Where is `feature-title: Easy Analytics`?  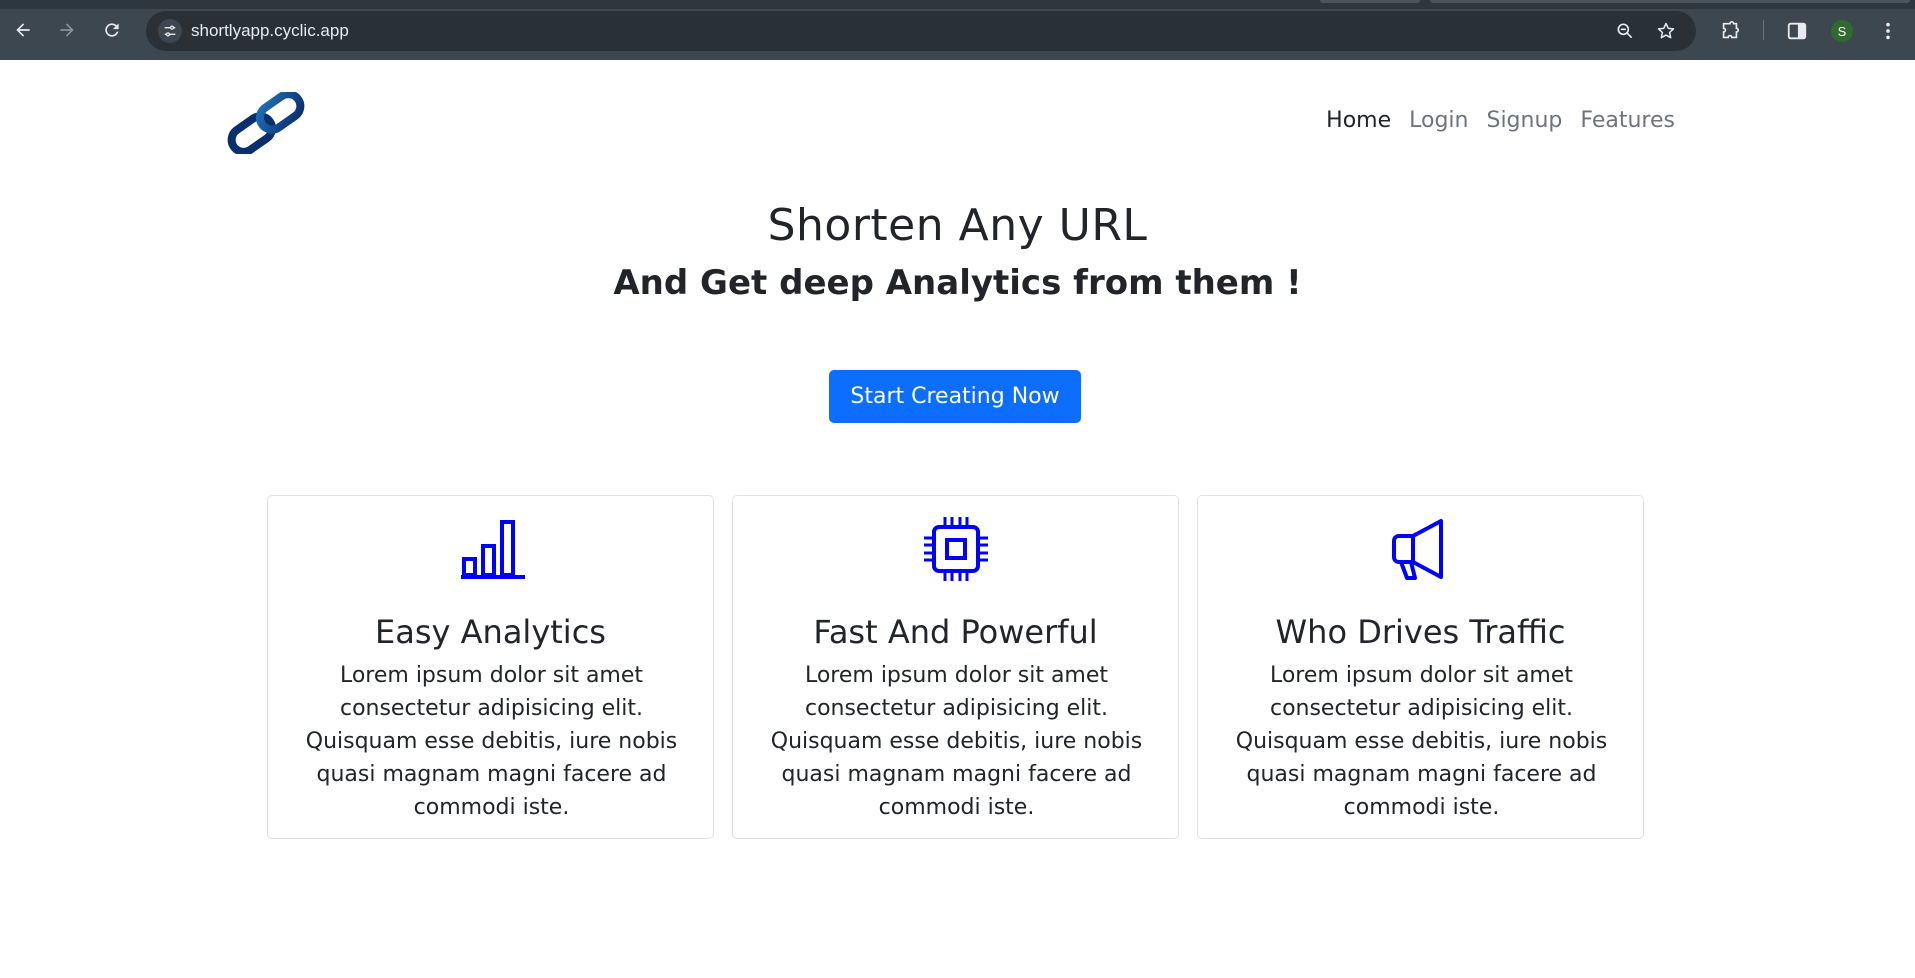 feature-title: Easy Analytics is located at coordinates (490, 632).